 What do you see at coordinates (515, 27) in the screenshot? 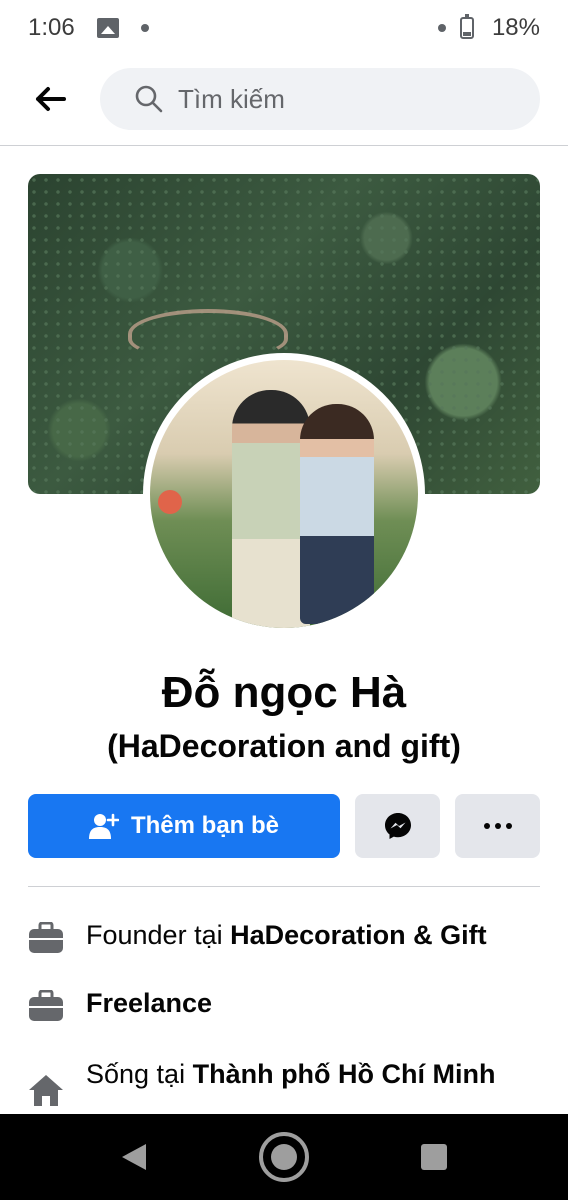
I see `battery-percent: 18%` at bounding box center [515, 27].